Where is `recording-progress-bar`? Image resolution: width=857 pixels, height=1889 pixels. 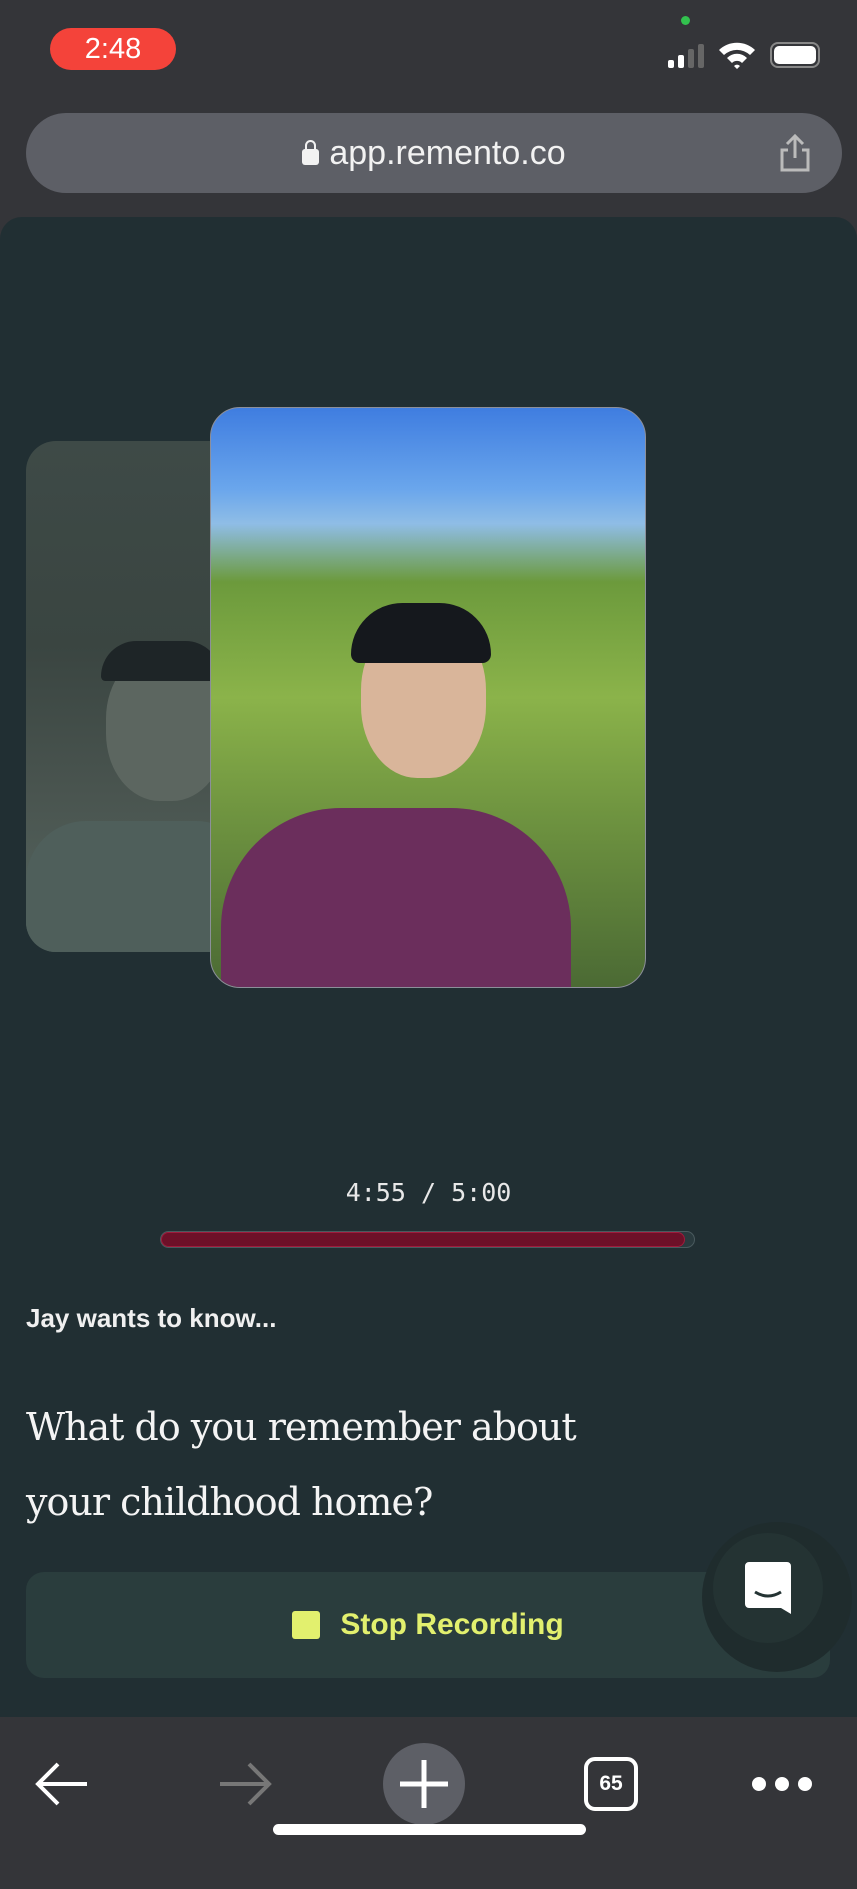 recording-progress-bar is located at coordinates (427, 1239).